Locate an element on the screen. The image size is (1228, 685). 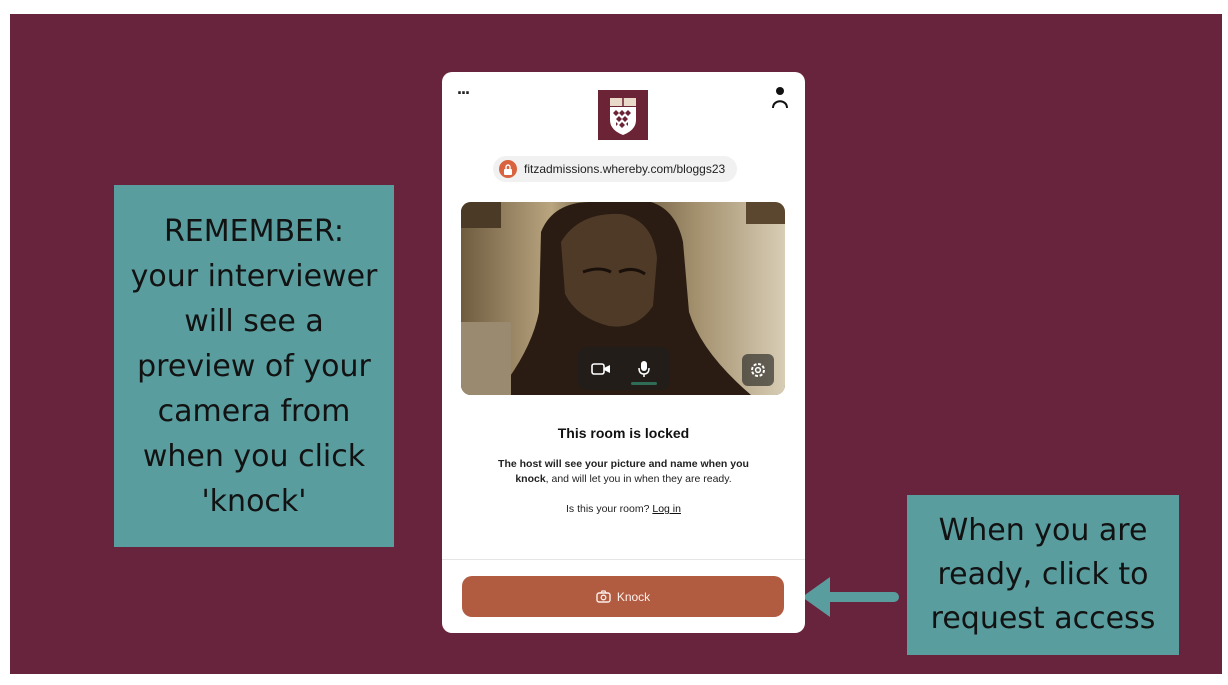
login-link: Log in is located at coordinates (666, 509).